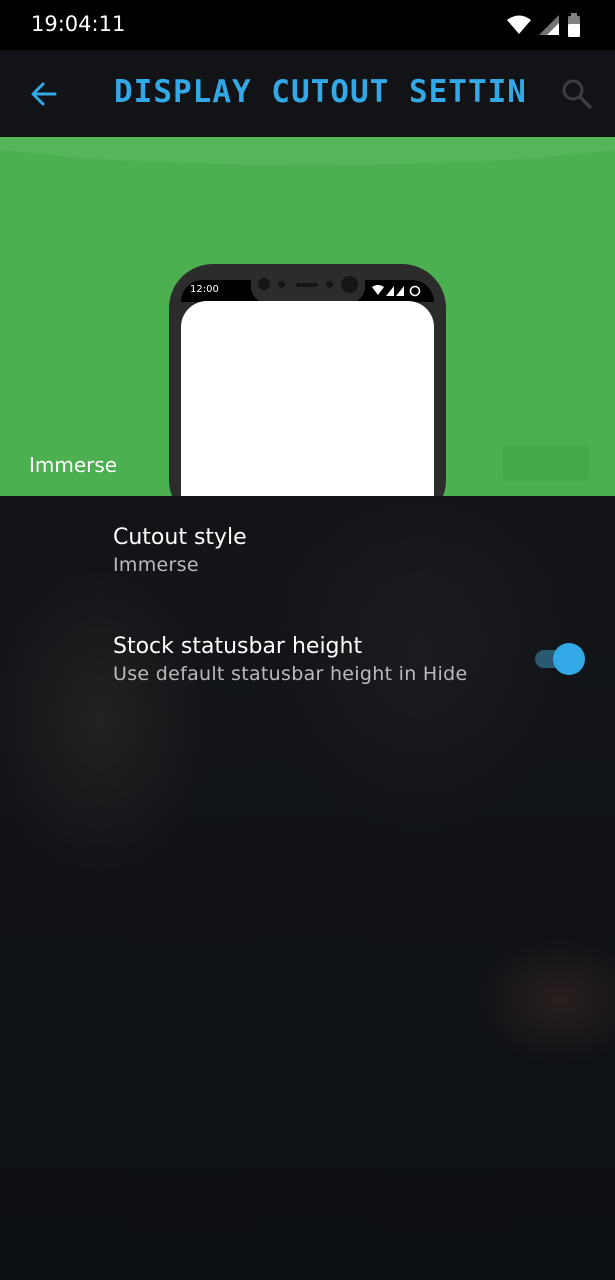  Describe the element at coordinates (44, 94) in the screenshot. I see `back-arrow-icon` at that location.